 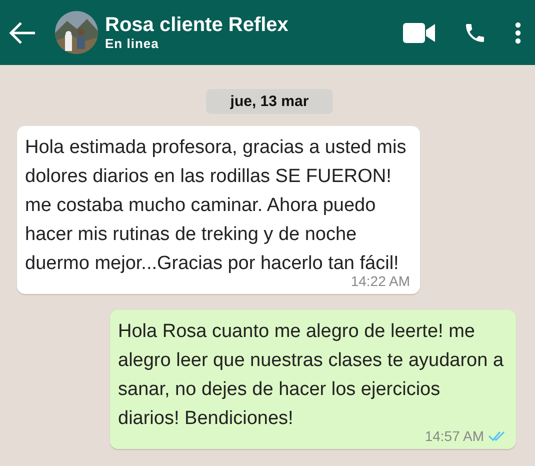 What do you see at coordinates (419, 33) in the screenshot?
I see `video-call-icon` at bounding box center [419, 33].